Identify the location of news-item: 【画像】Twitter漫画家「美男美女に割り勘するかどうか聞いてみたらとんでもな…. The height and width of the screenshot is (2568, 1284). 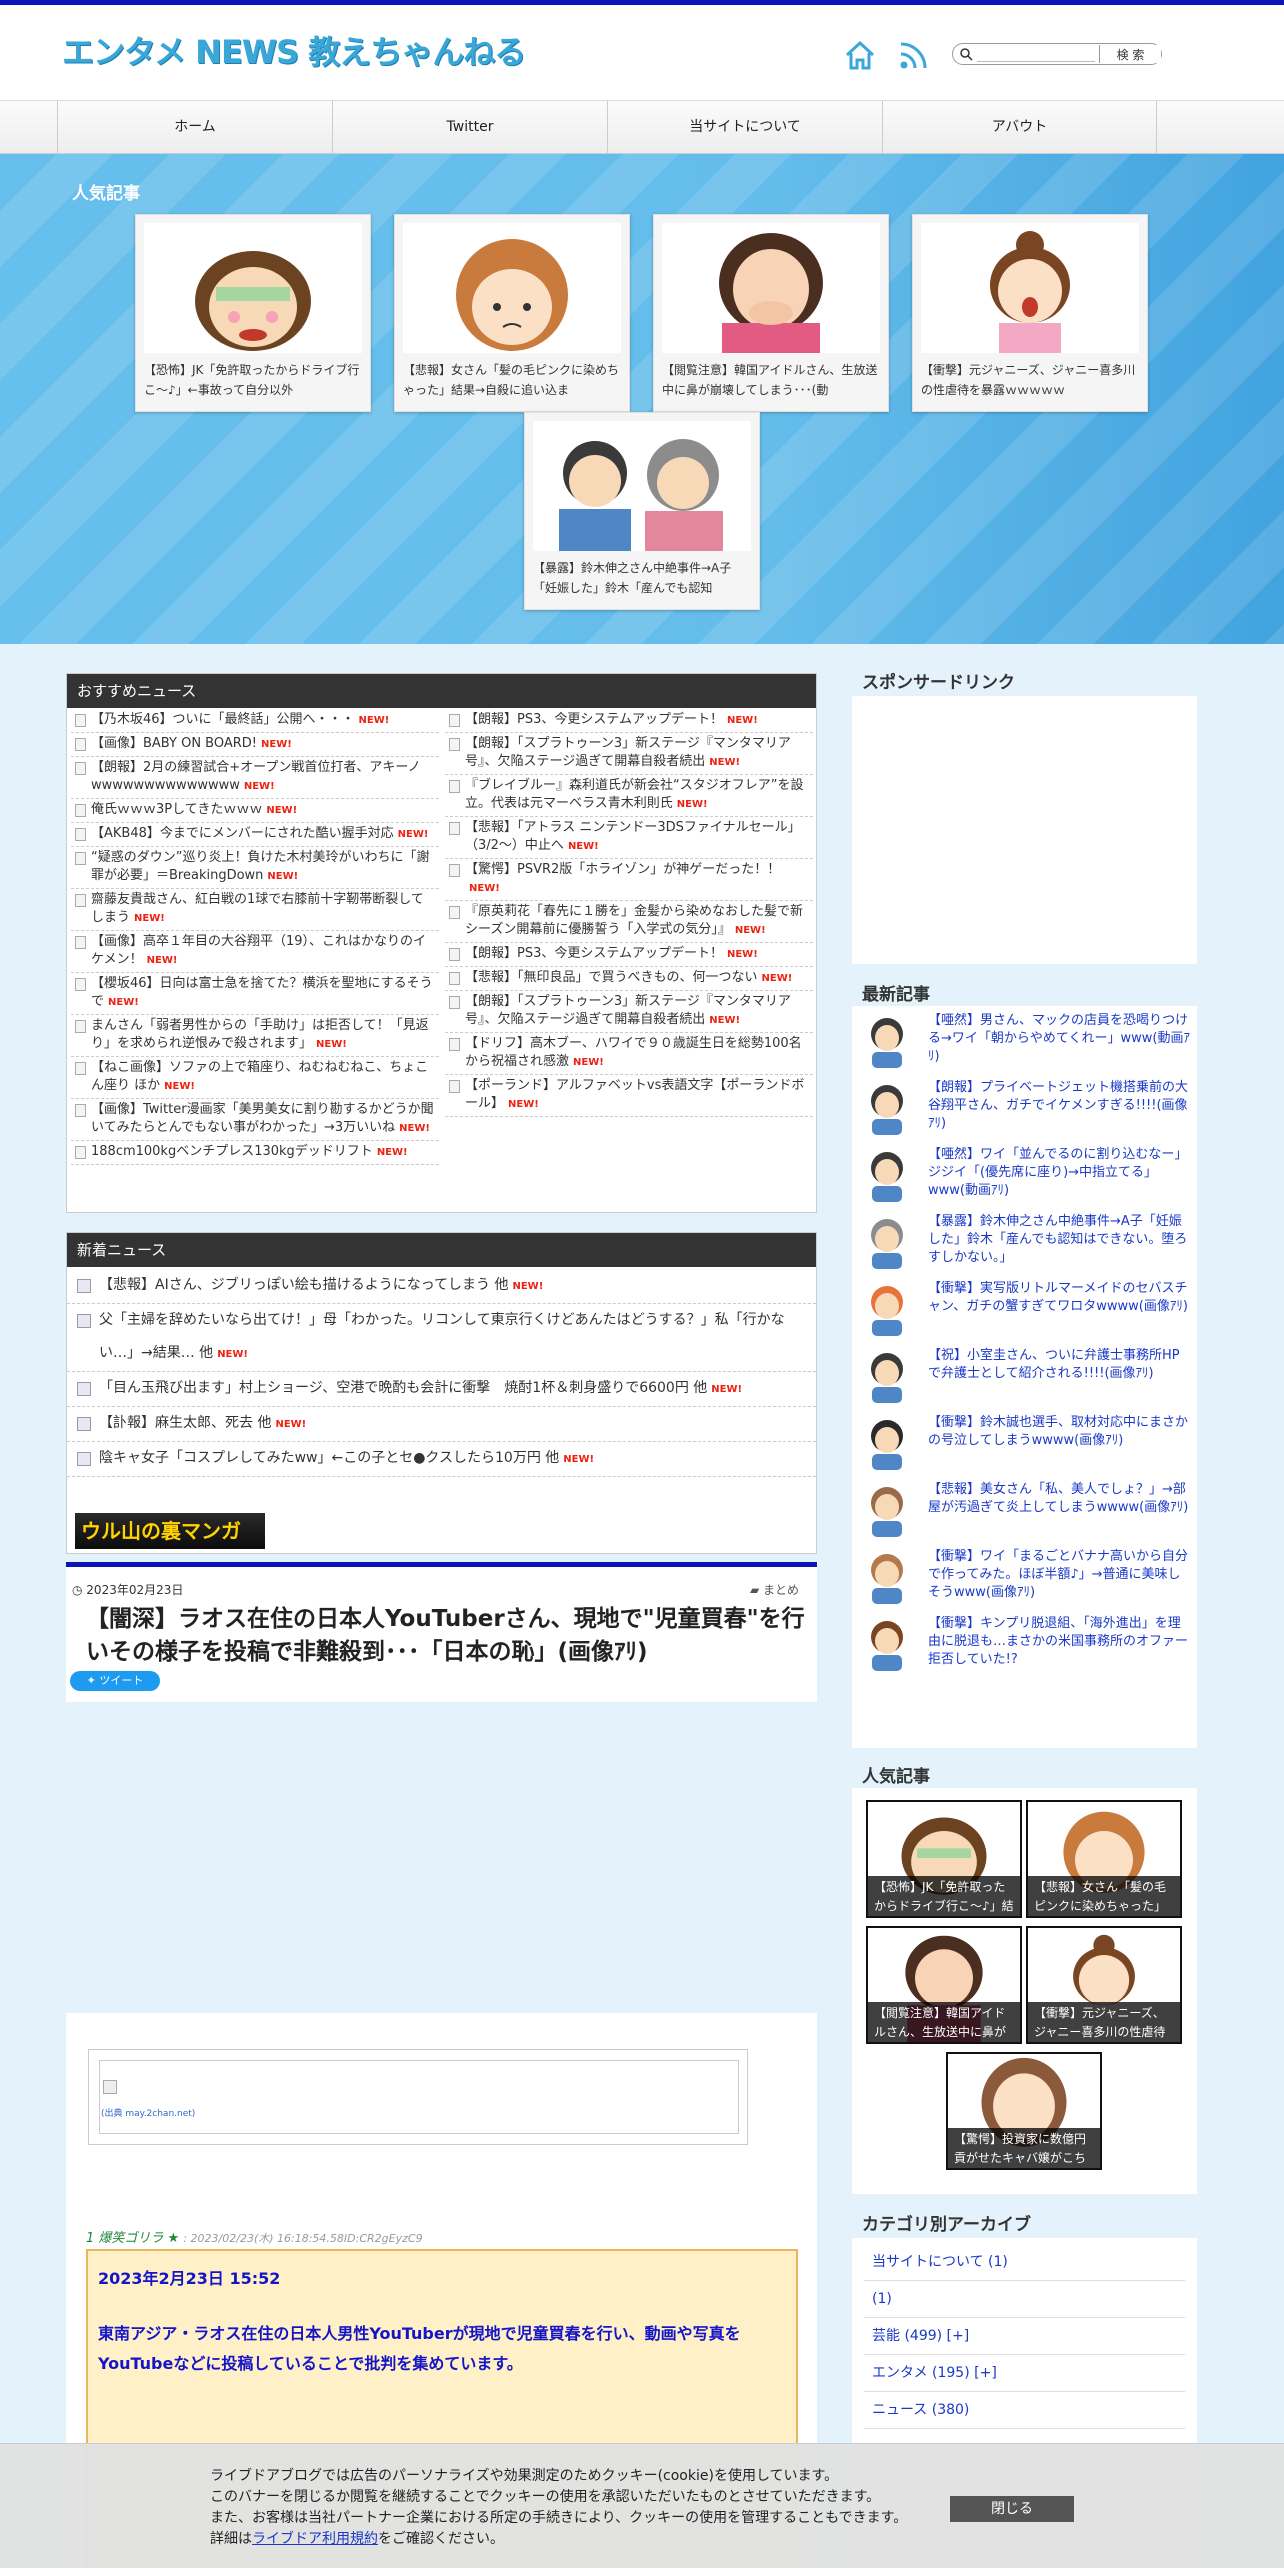
(255, 1120).